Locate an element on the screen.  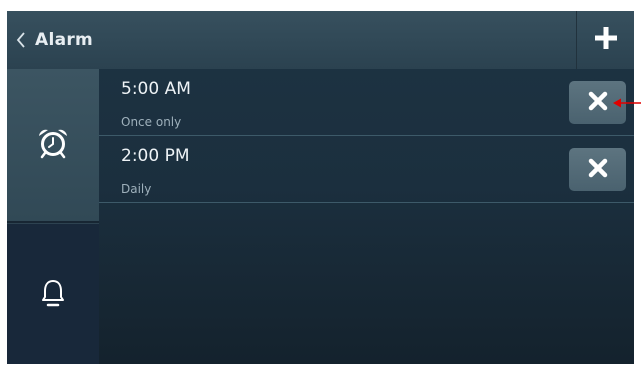
sidebar-item-notifications is located at coordinates (53, 293).